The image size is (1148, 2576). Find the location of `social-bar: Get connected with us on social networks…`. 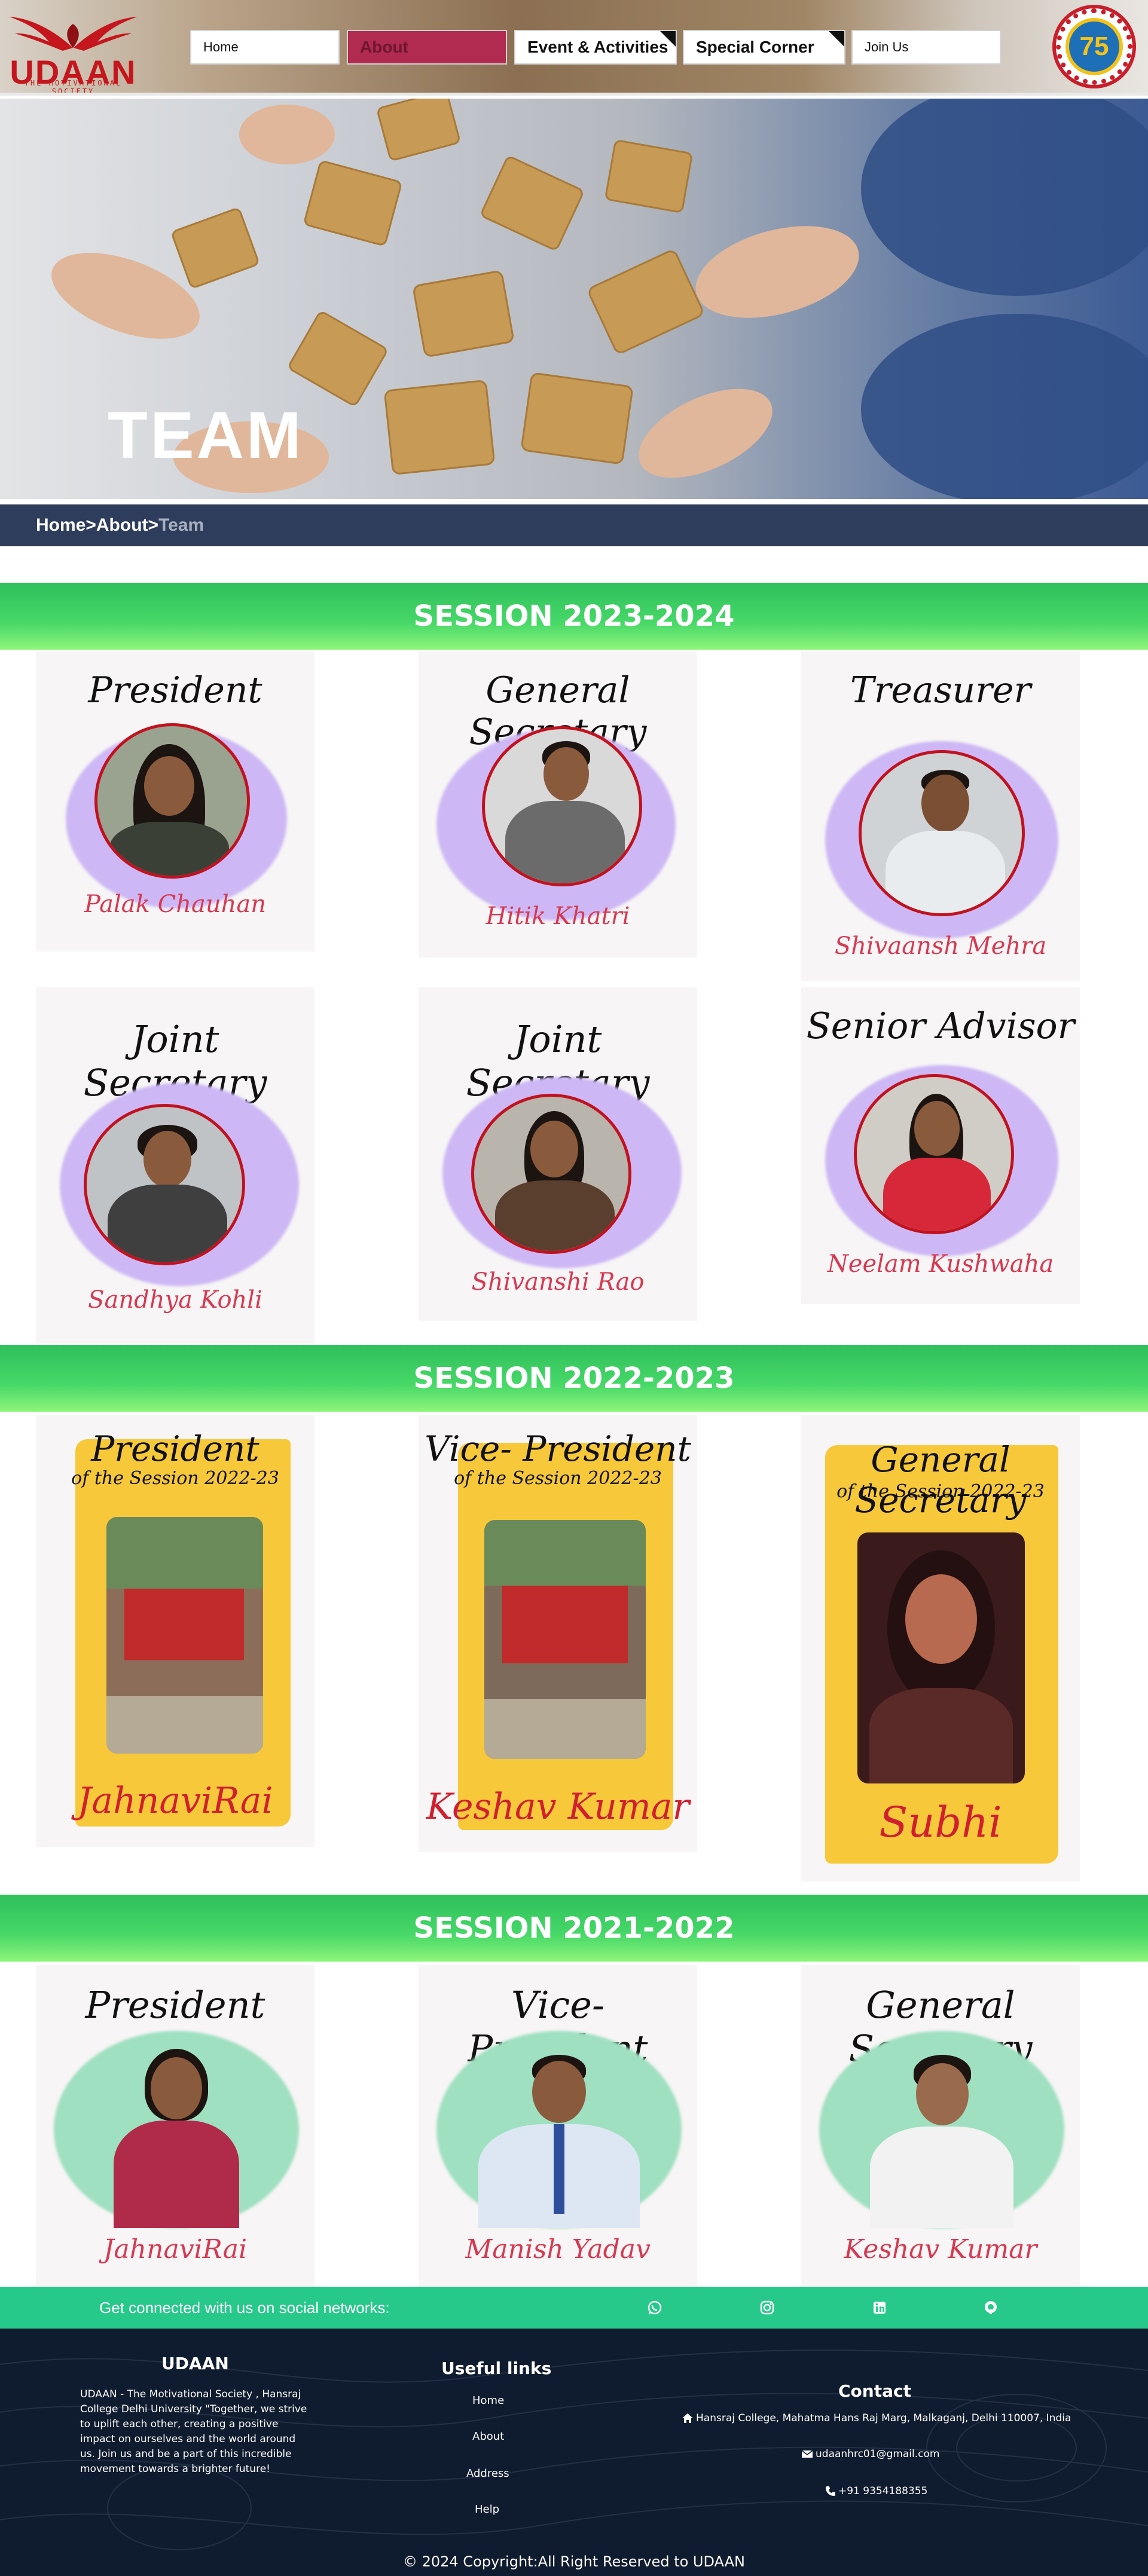

social-bar: Get connected with us on social networks… is located at coordinates (574, 2308).